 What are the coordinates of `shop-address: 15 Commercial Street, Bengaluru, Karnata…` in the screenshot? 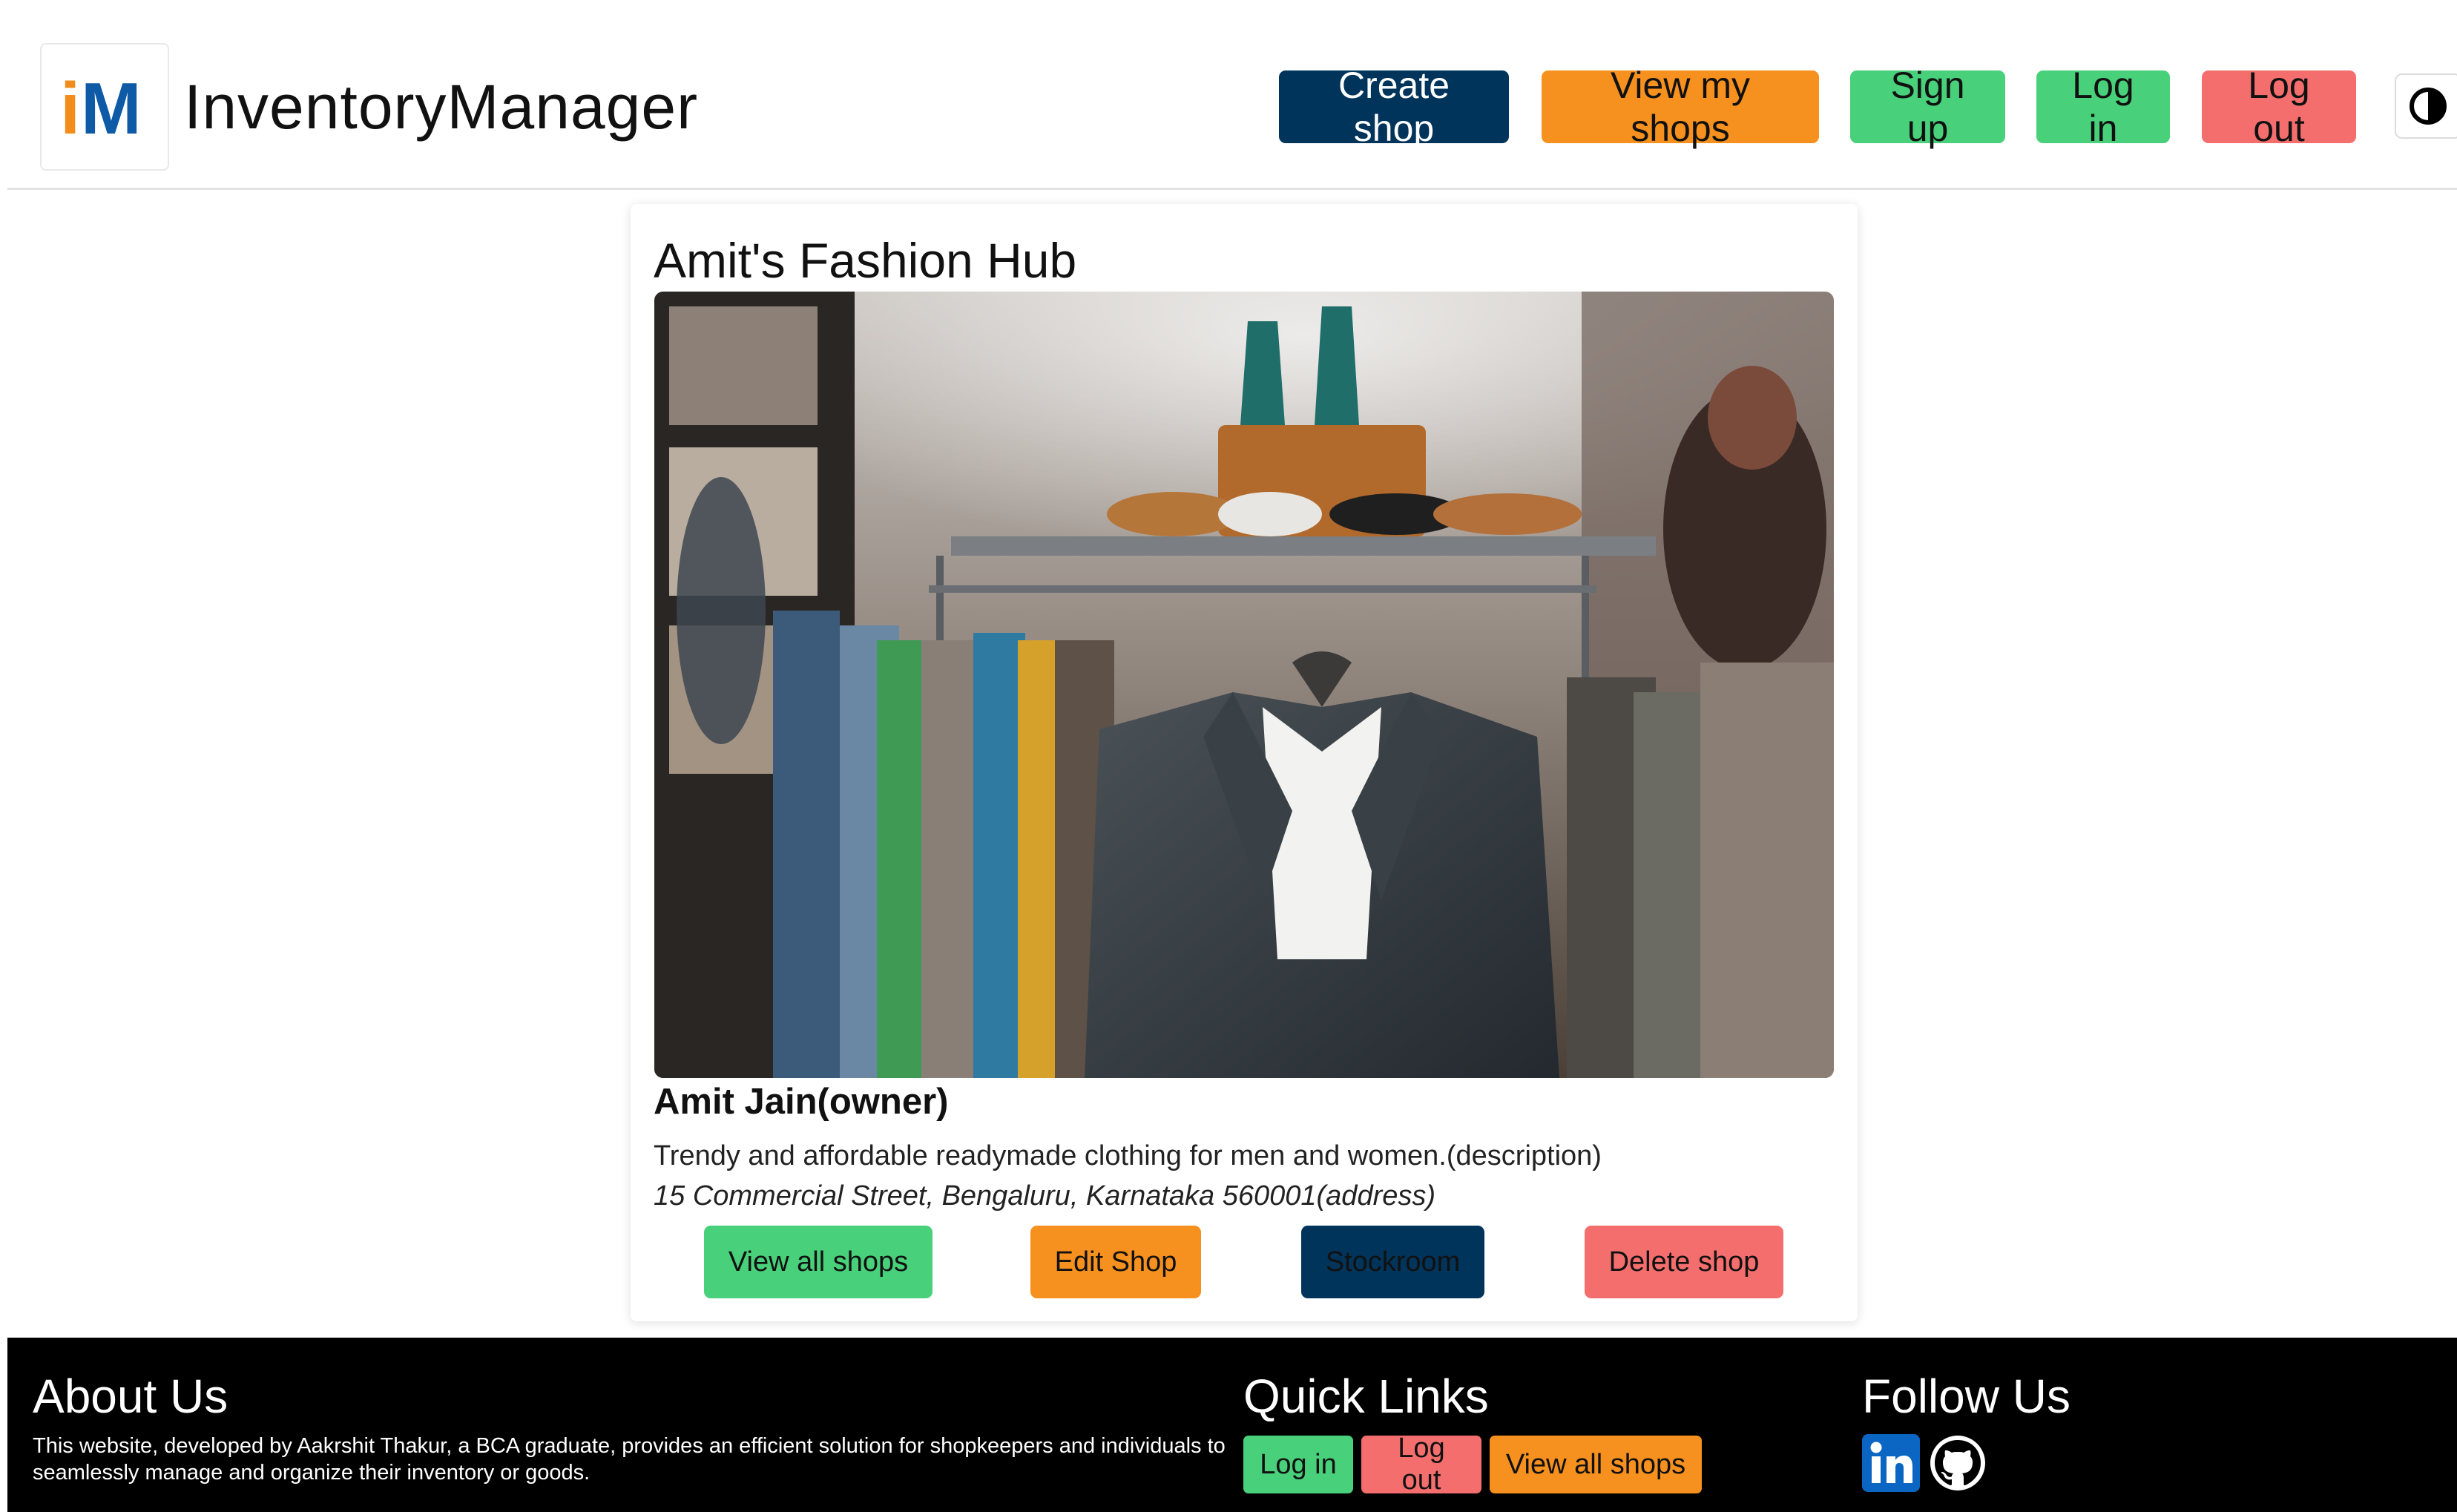 It's located at (1045, 1196).